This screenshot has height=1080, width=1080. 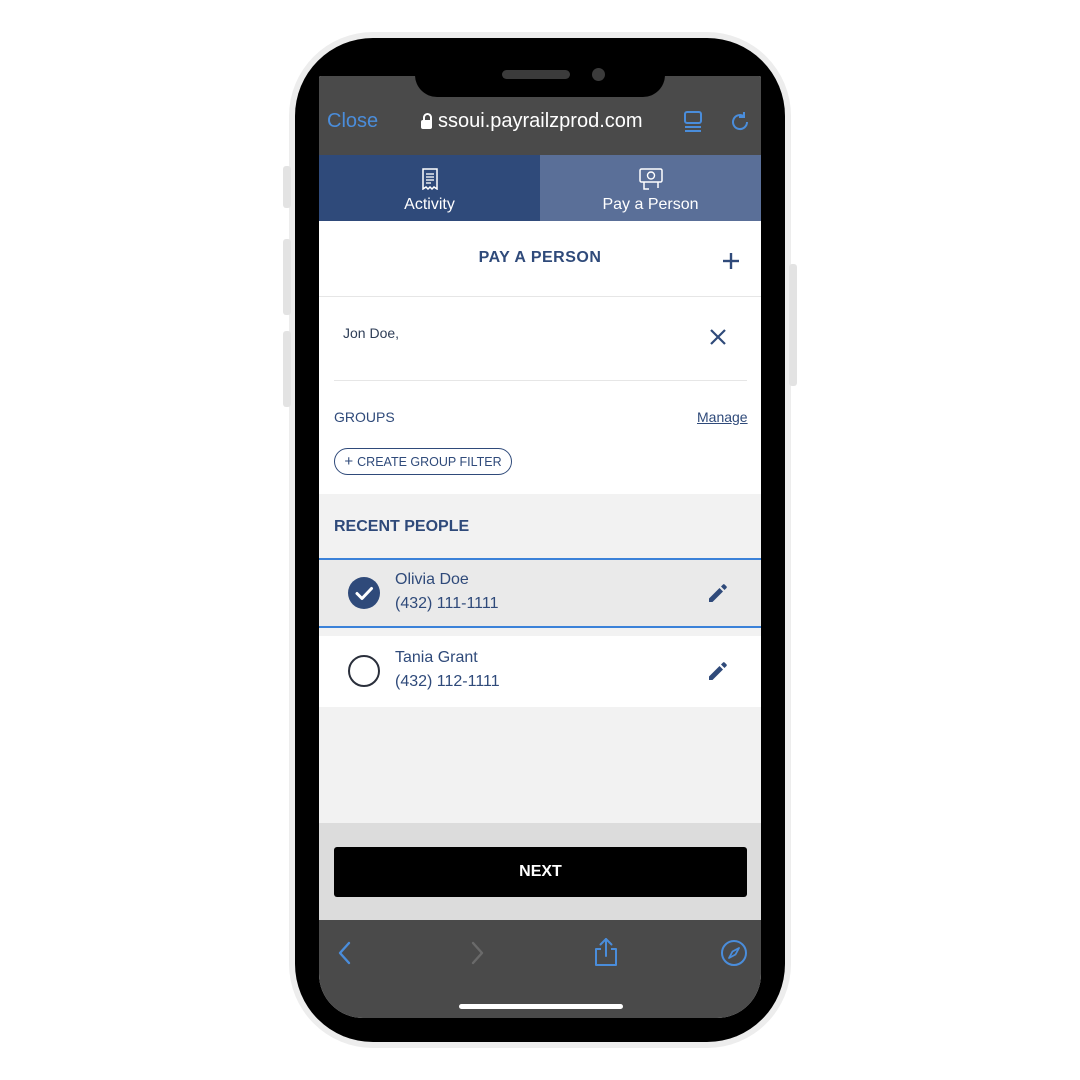 I want to click on tab-pay-a-person: Pay a Person, so click(x=650, y=188).